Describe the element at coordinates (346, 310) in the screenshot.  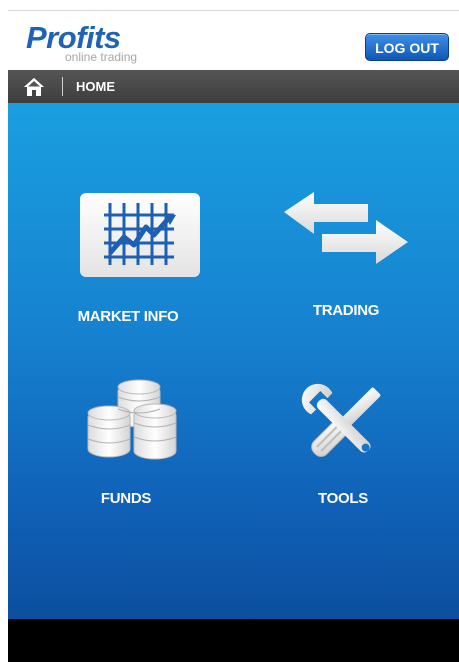
I see `trading-label: TRADING` at that location.